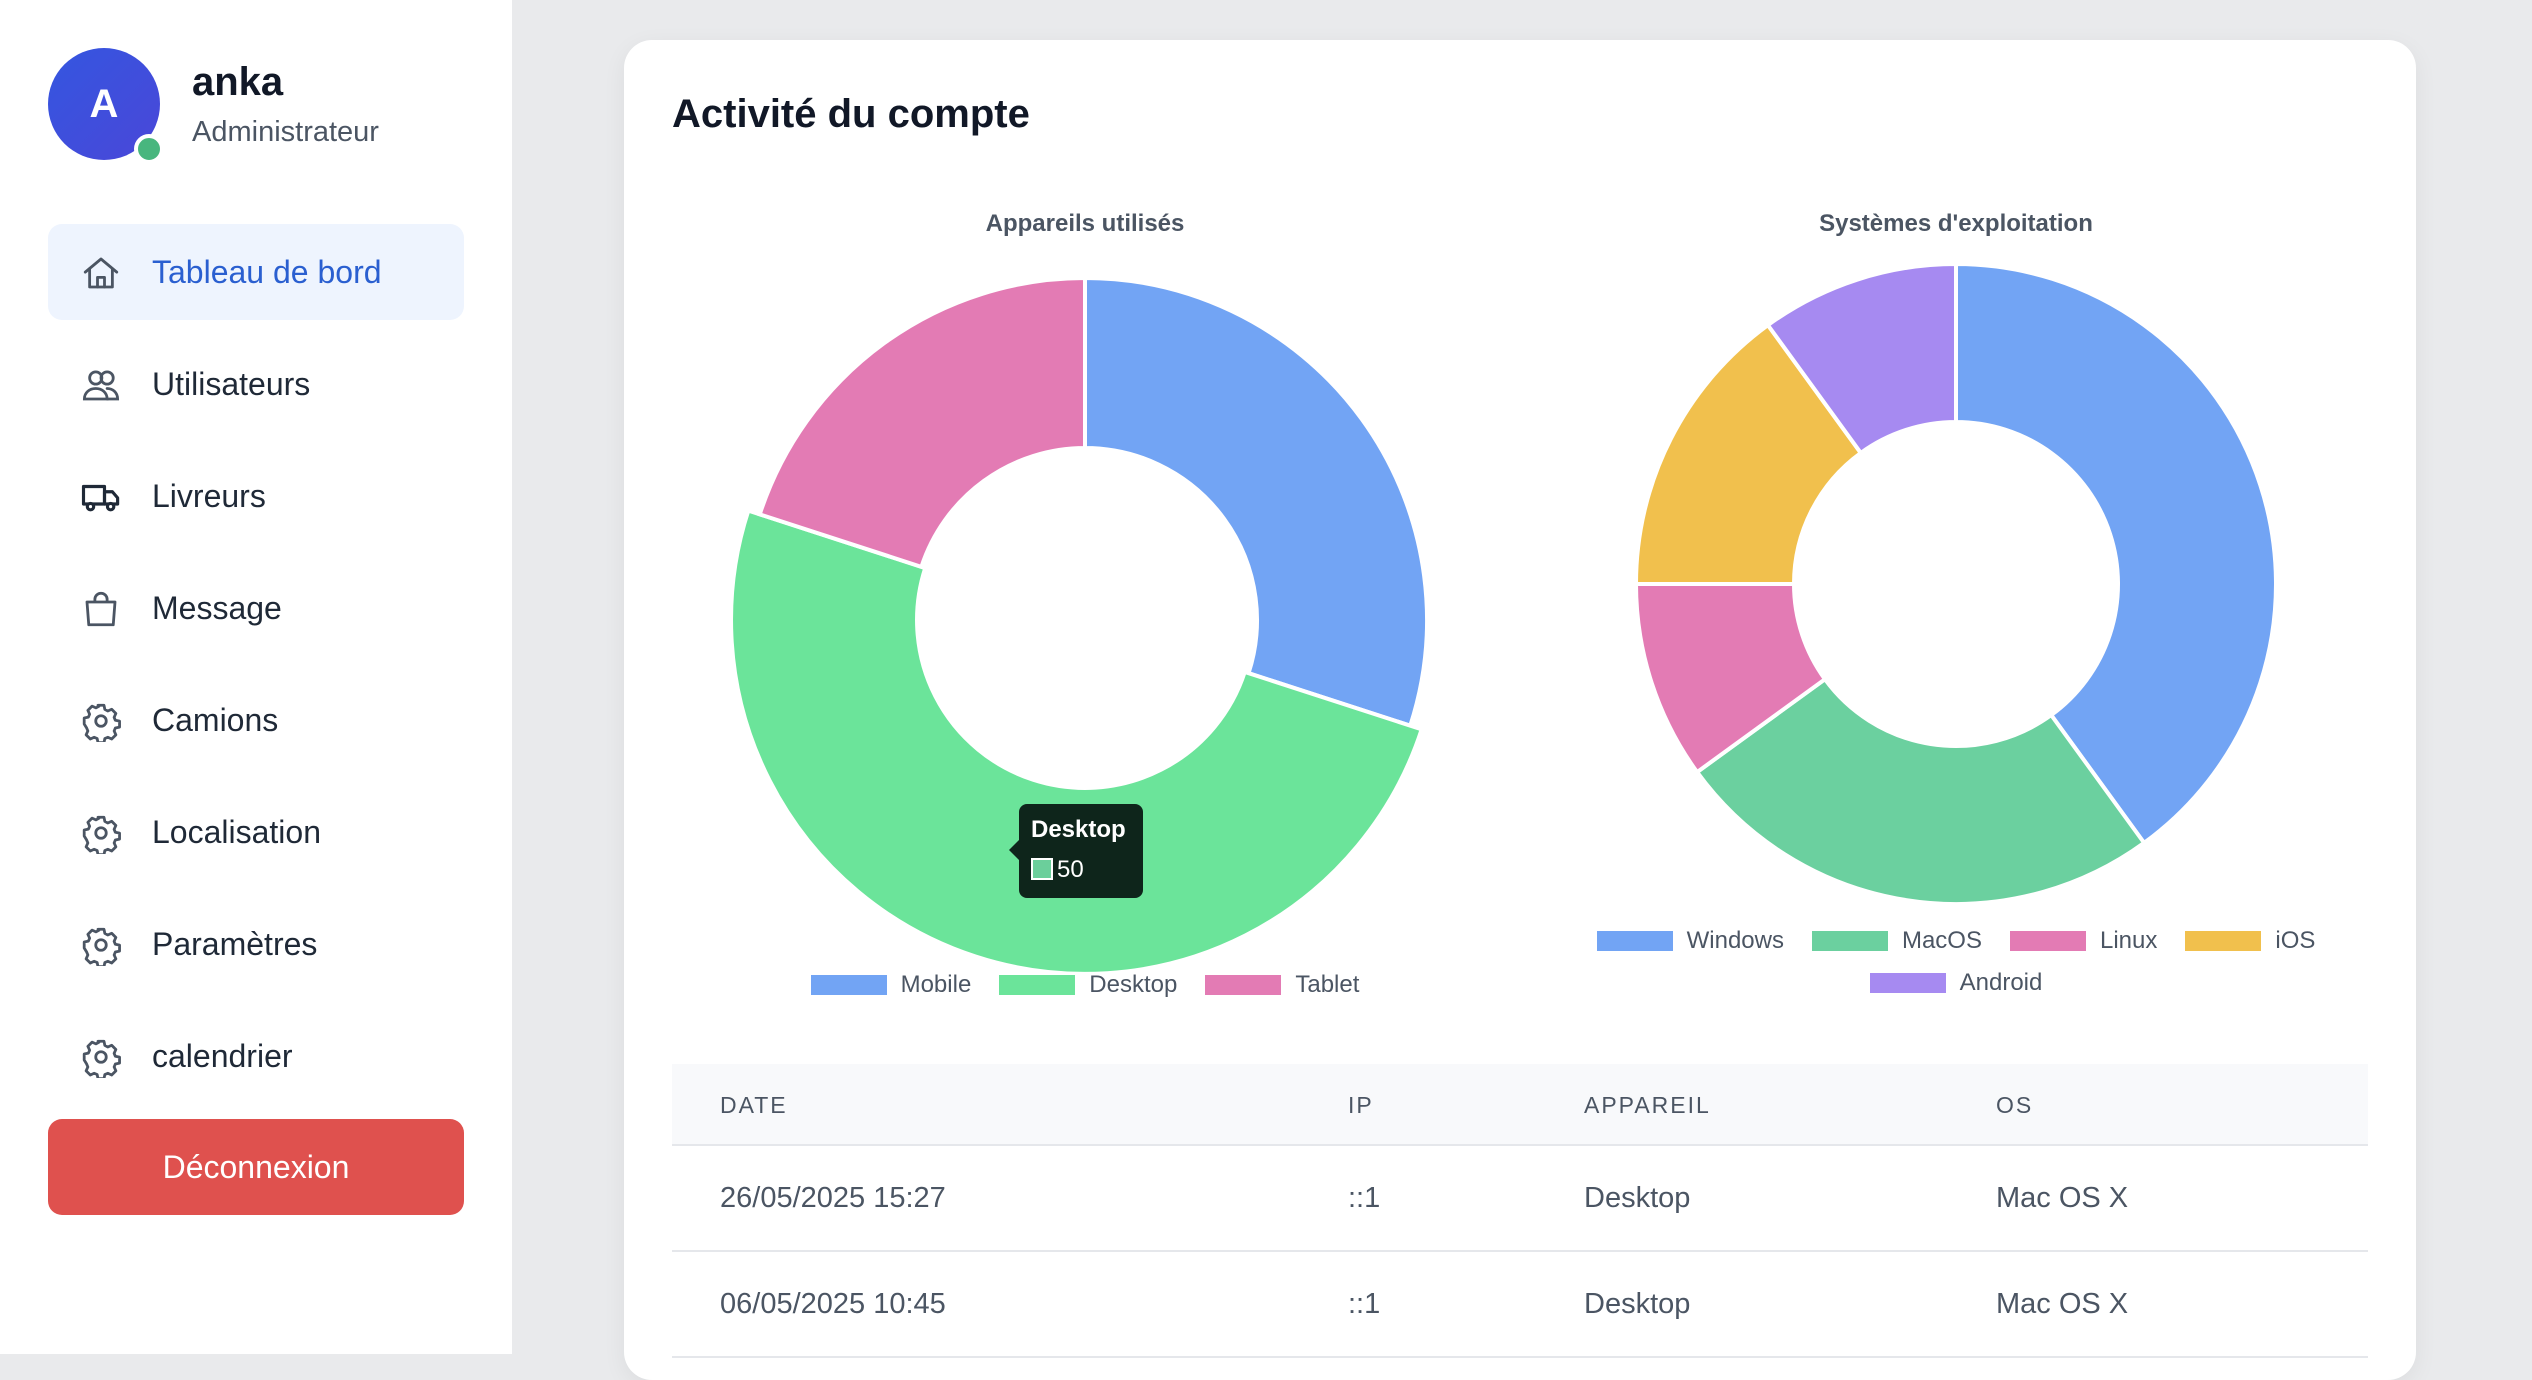  I want to click on os-donut-chart, so click(1956, 584).